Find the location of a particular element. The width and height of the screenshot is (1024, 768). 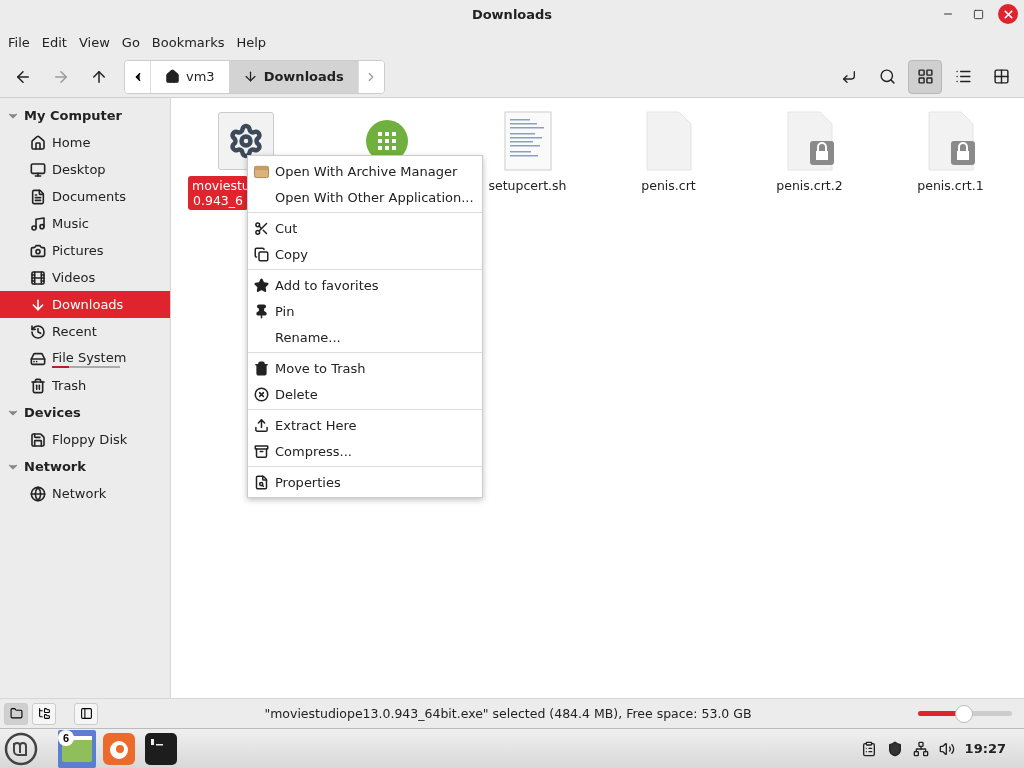

close-button is located at coordinates (1008, 14).